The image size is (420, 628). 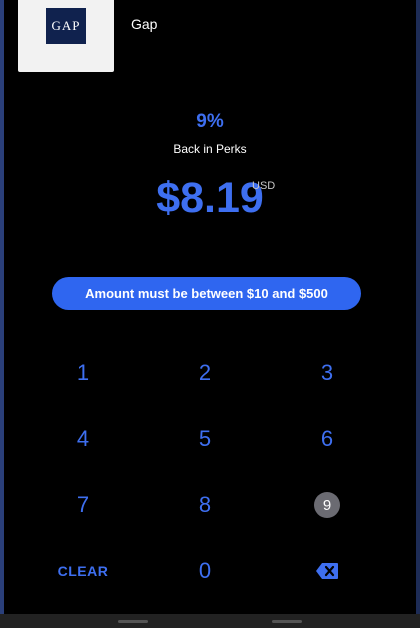 I want to click on gap-logo: GAP, so click(x=66, y=26).